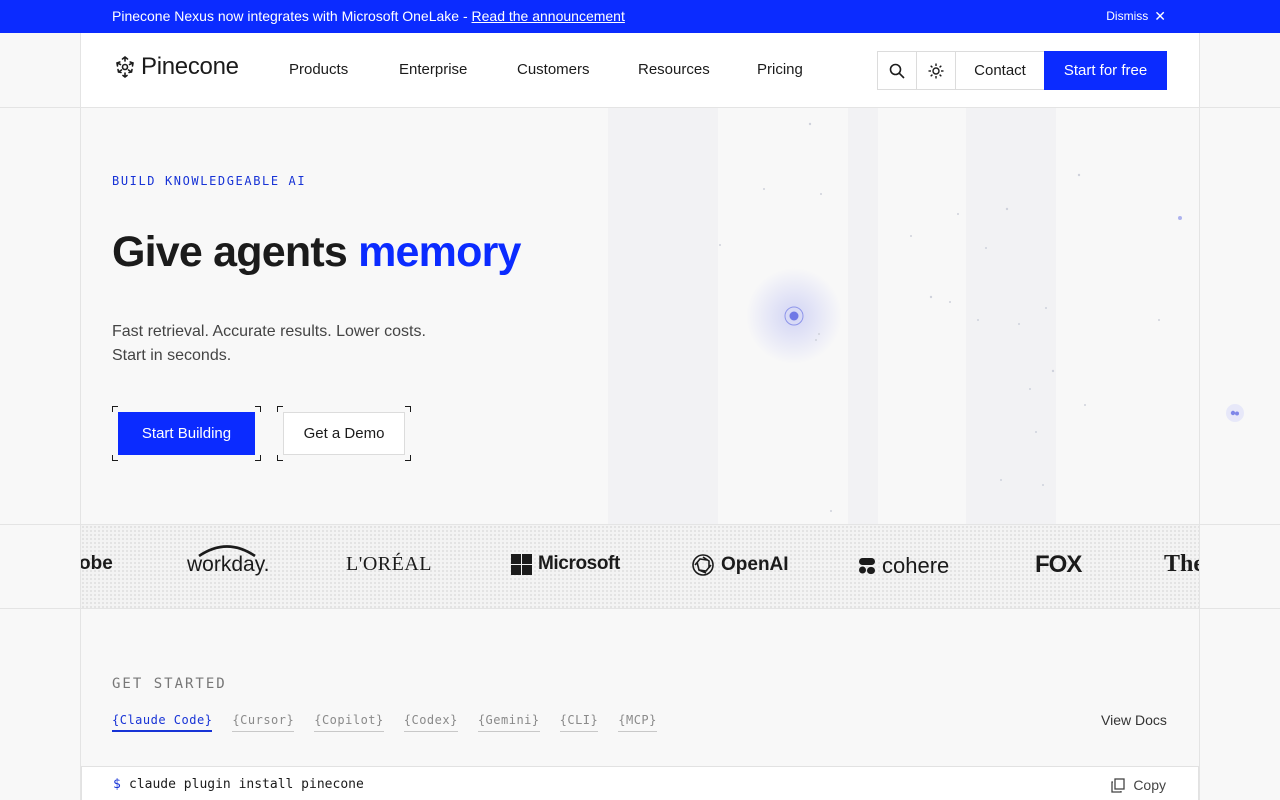 The image size is (1280, 800). Describe the element at coordinates (579, 722) in the screenshot. I see `tab-cli: {CLI}` at that location.